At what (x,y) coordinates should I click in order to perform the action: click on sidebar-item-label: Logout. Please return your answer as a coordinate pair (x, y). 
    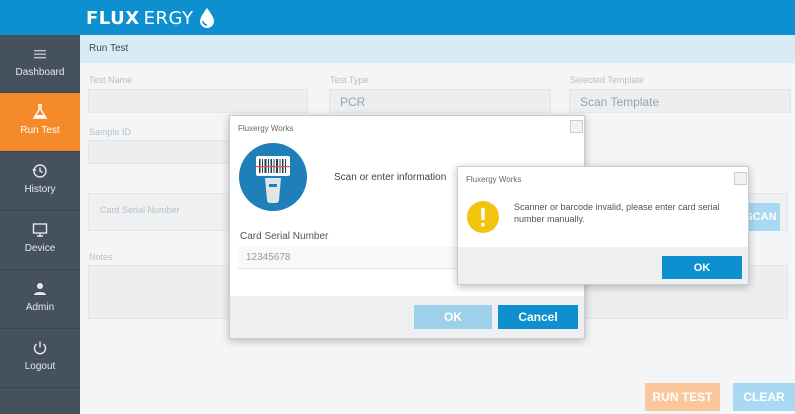
    Looking at the image, I should click on (40, 366).